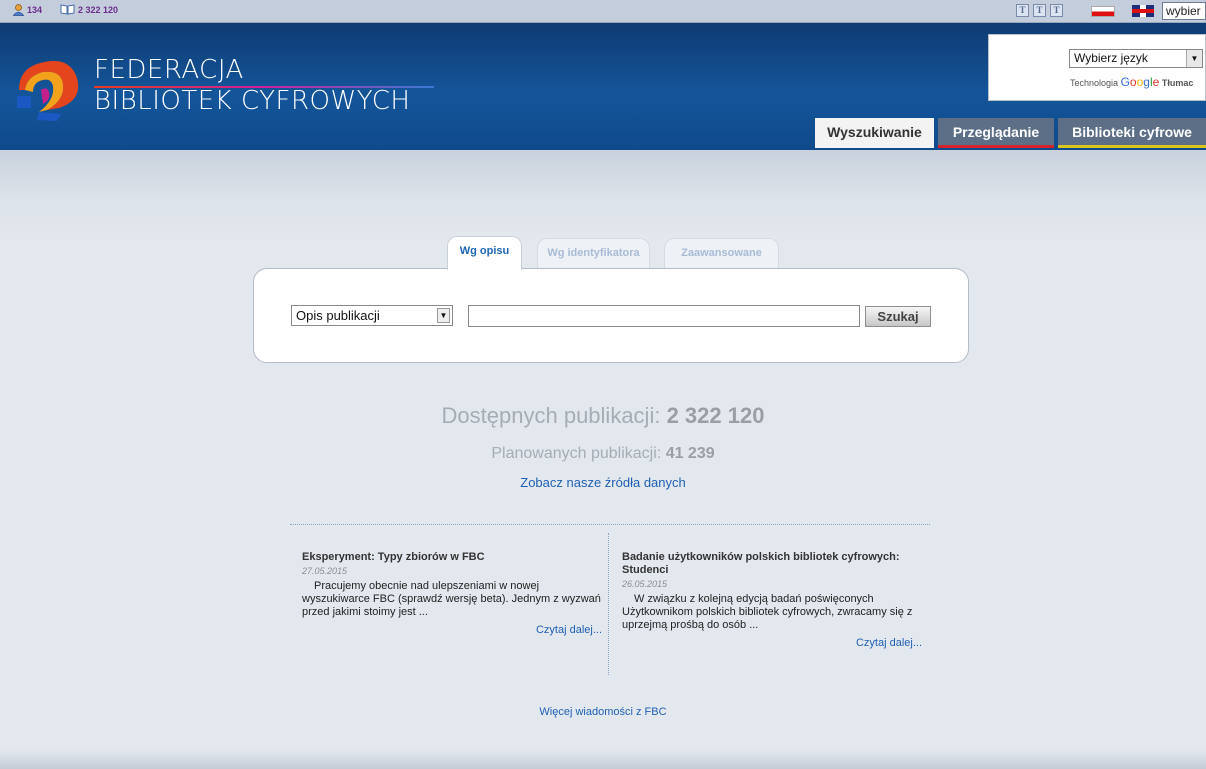  What do you see at coordinates (49, 88) in the screenshot?
I see `fbc-logo-icon` at bounding box center [49, 88].